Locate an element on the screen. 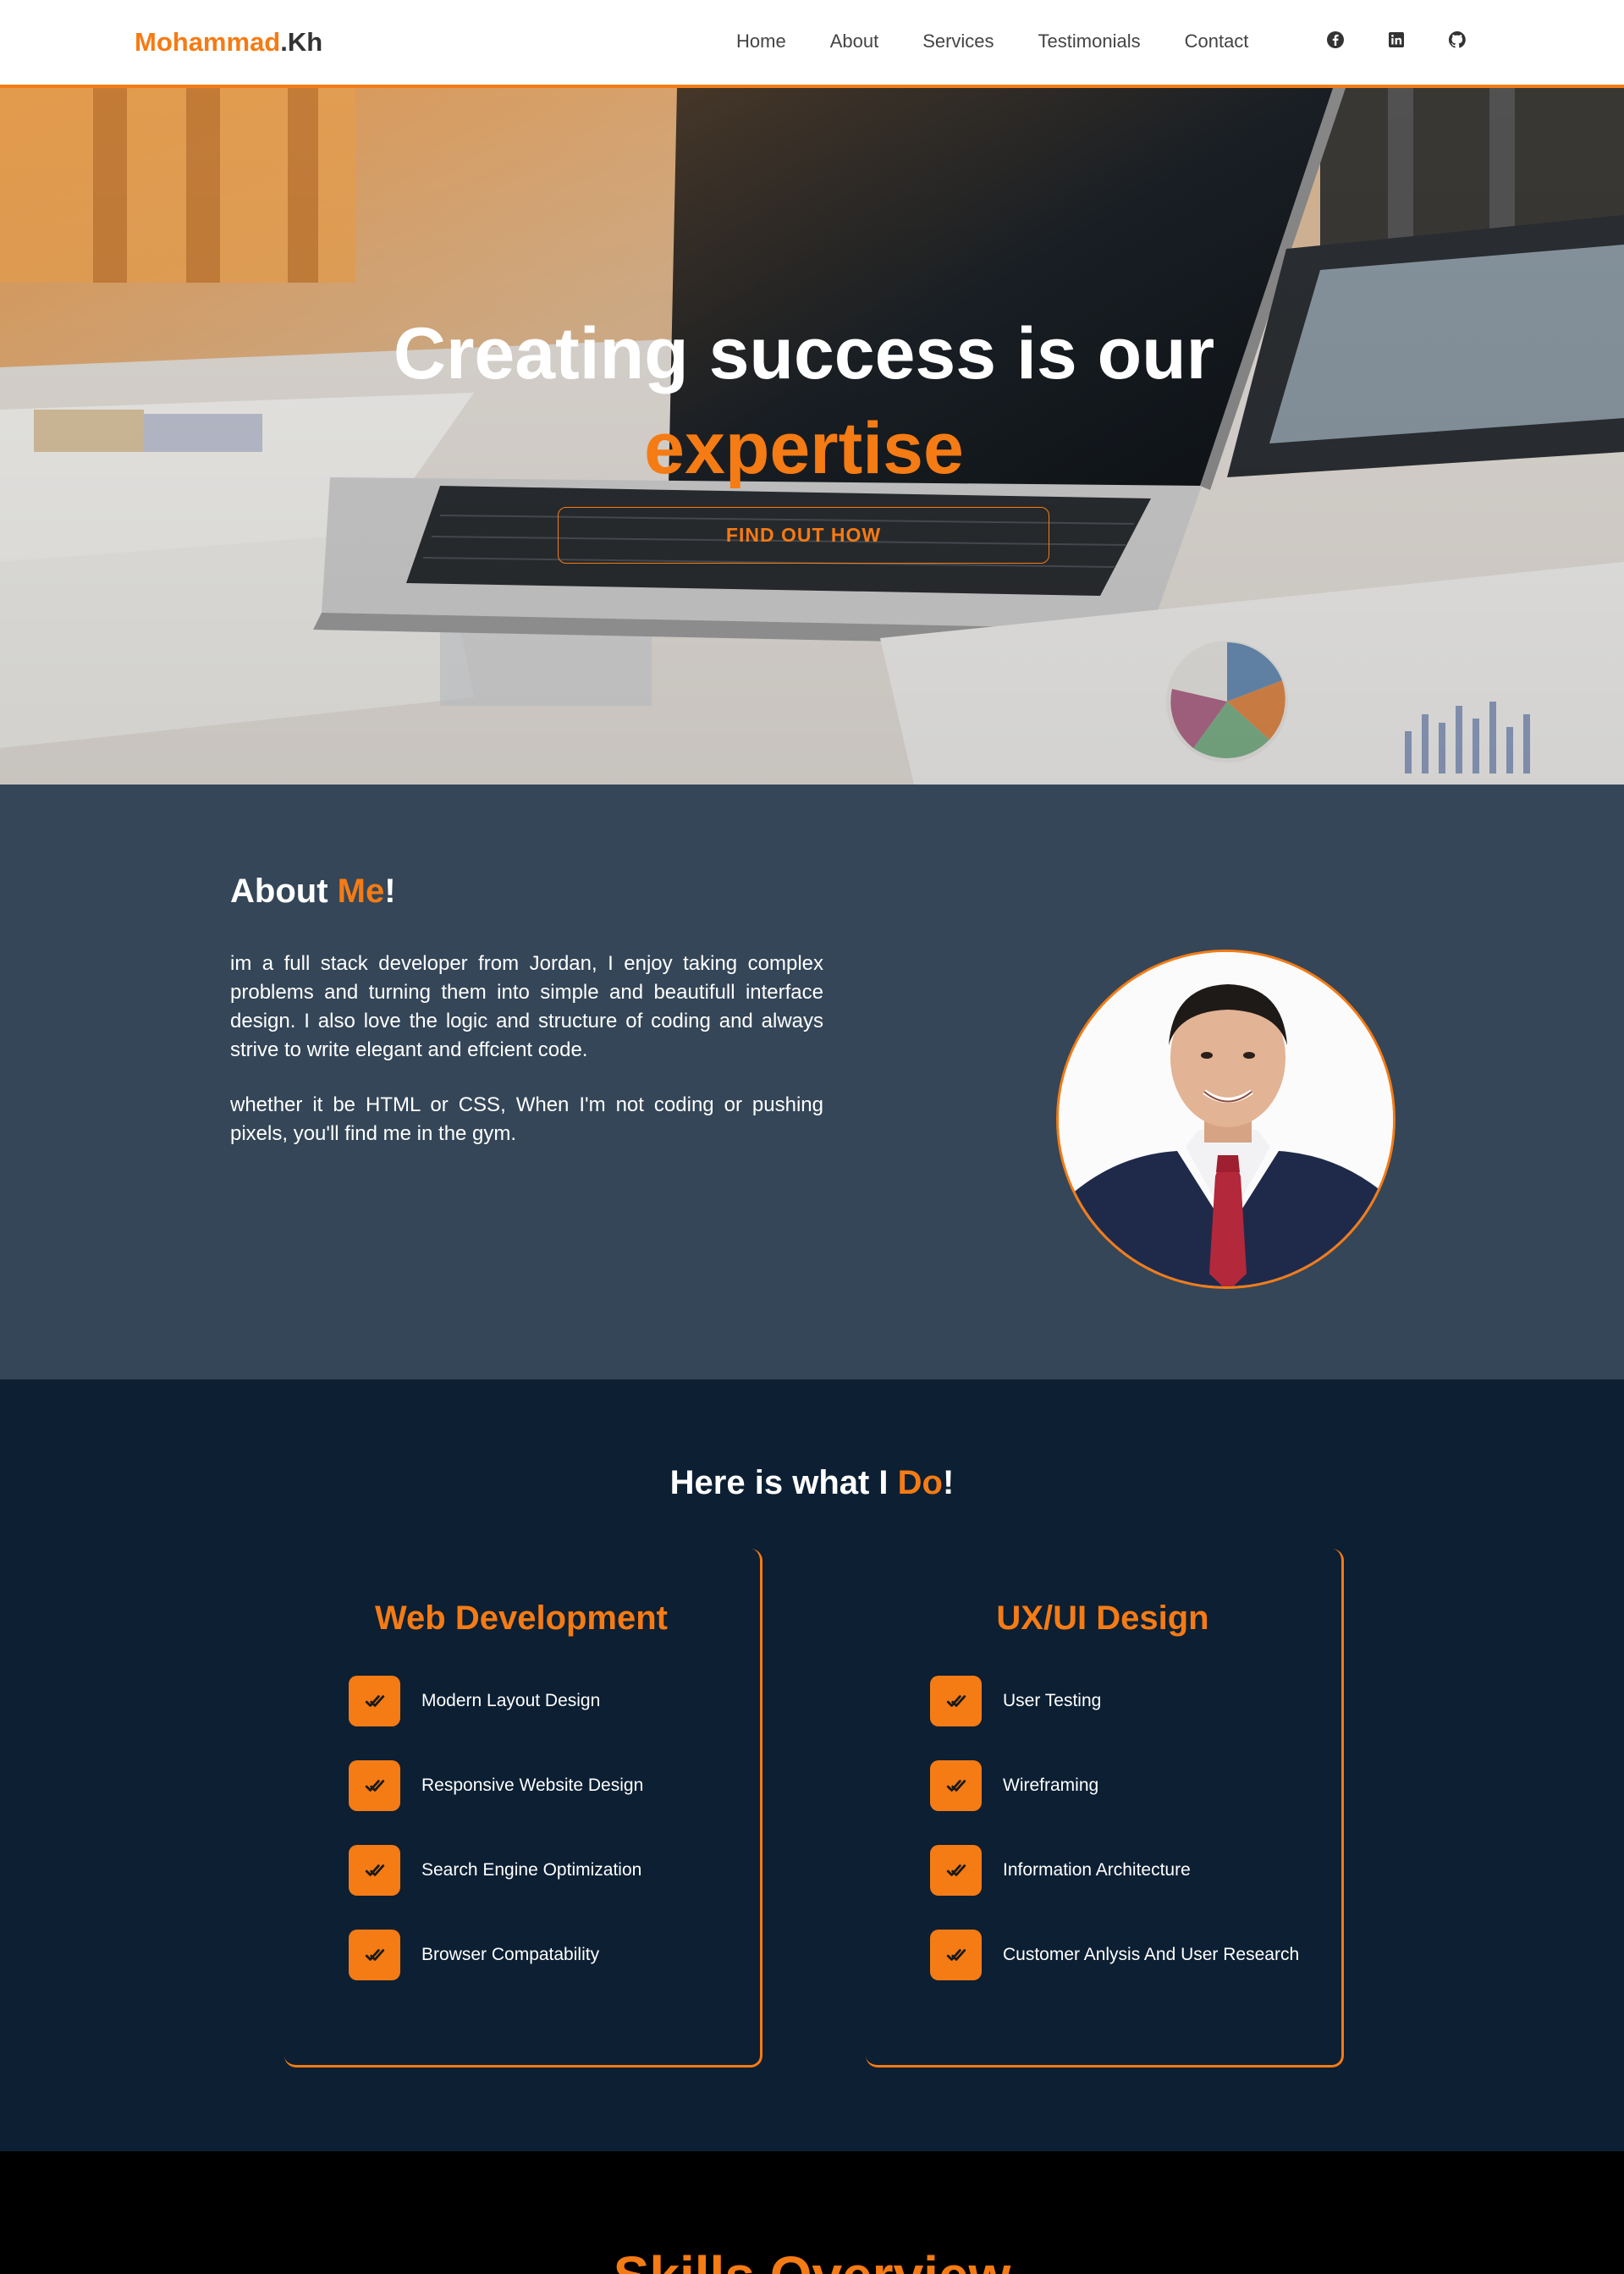 The width and height of the screenshot is (1624, 2274). service-item-label: Modern Layout Design is located at coordinates (511, 1700).